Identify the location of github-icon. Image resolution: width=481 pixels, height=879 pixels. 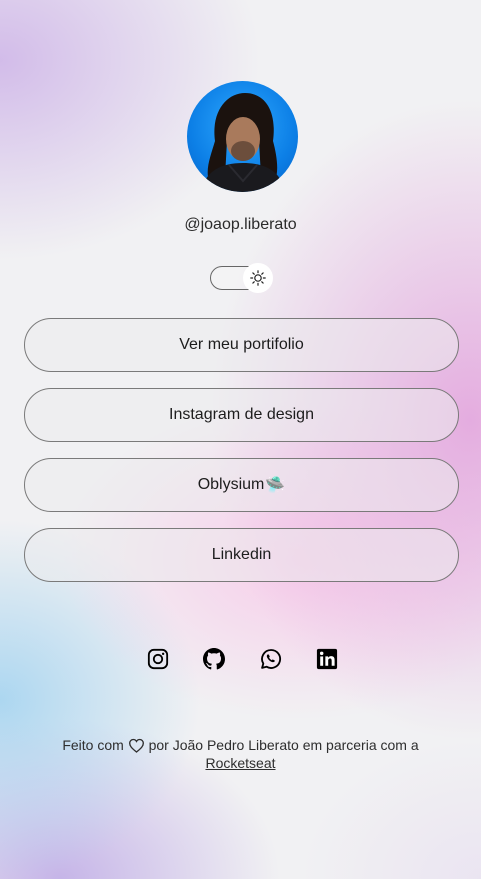
(214, 659).